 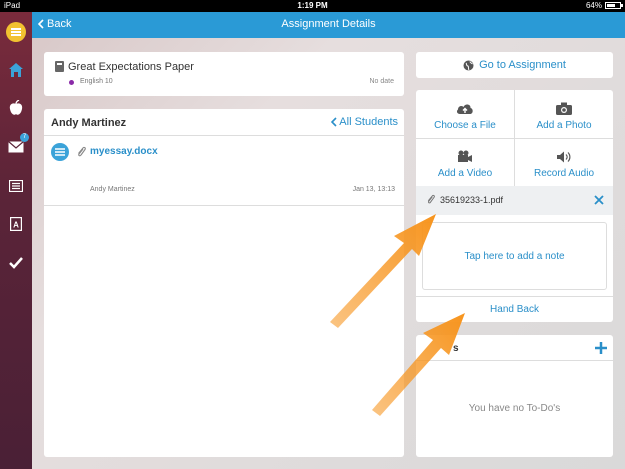 What do you see at coordinates (16, 240) in the screenshot?
I see `sidebar: 7 A` at bounding box center [16, 240].